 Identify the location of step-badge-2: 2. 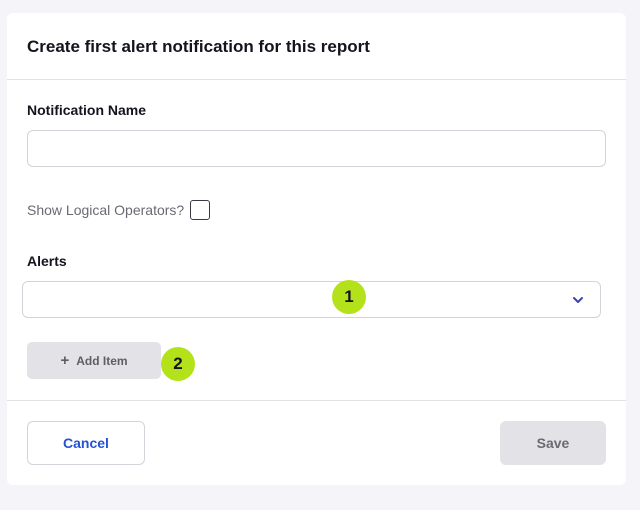
(178, 364).